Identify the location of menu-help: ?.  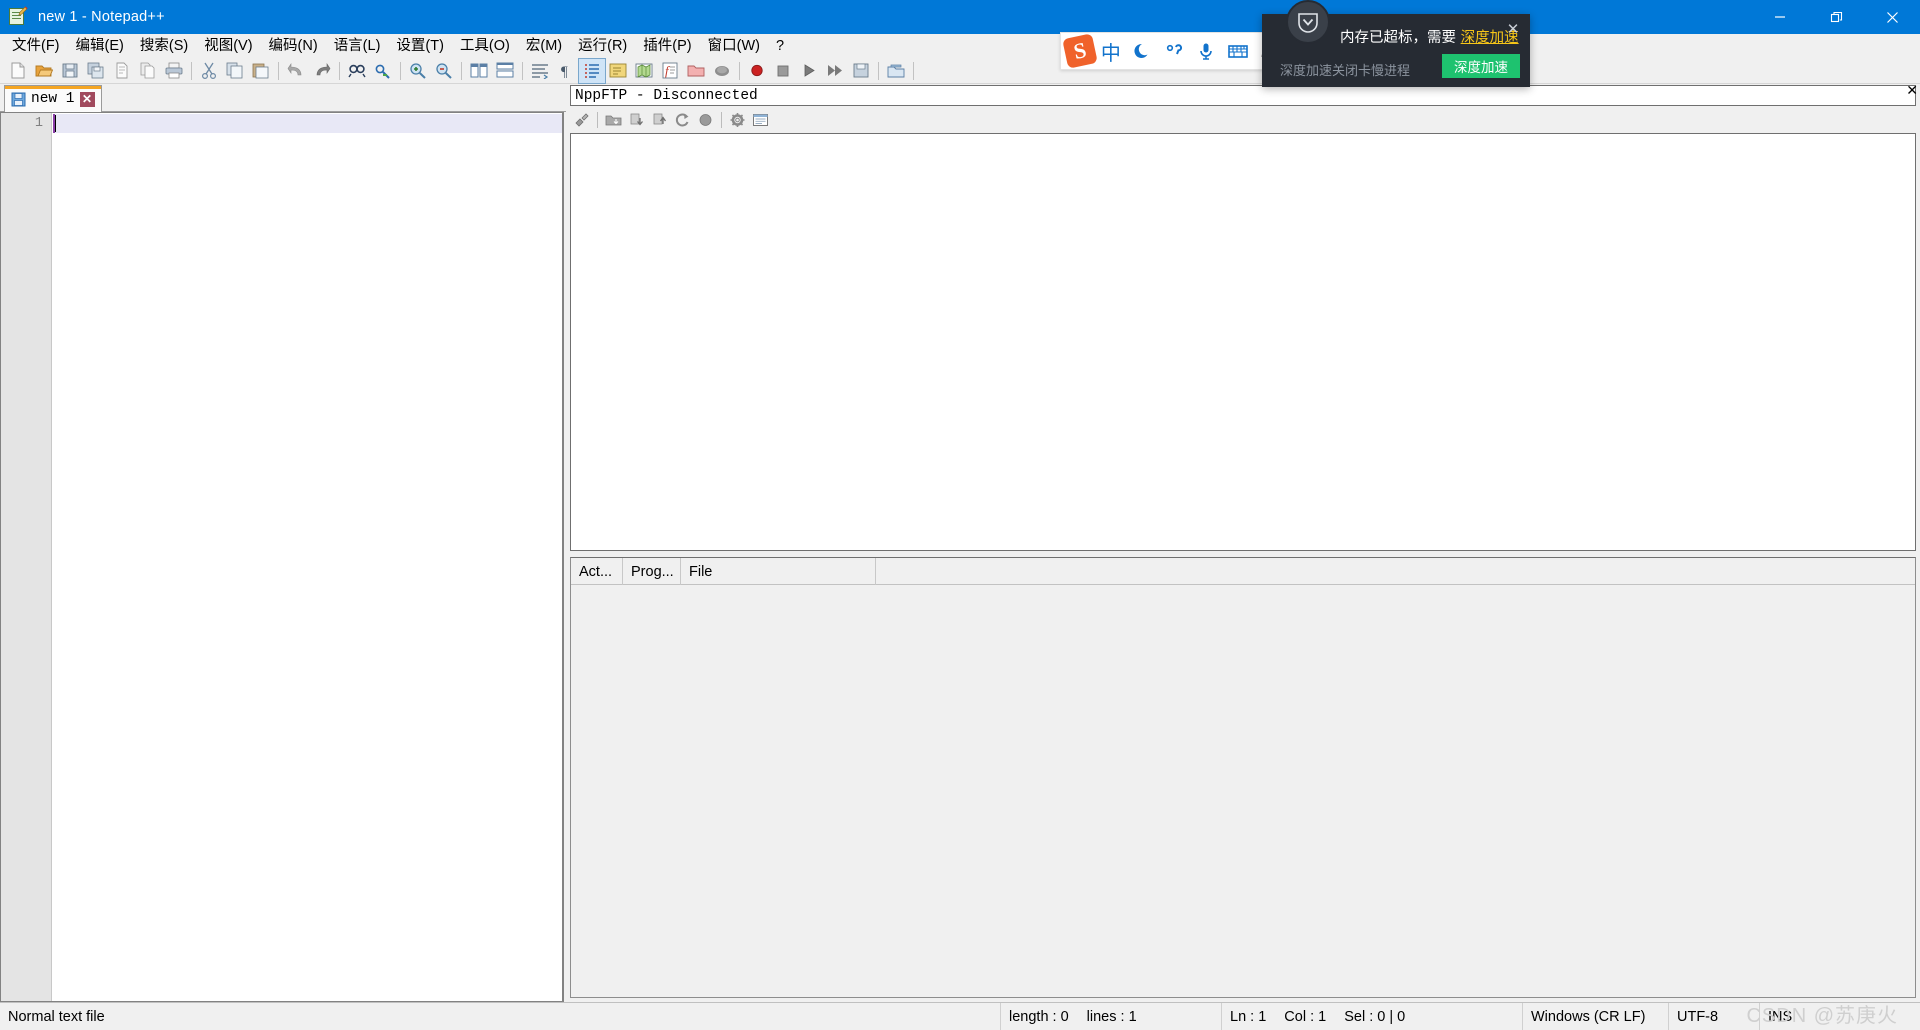
(780, 46).